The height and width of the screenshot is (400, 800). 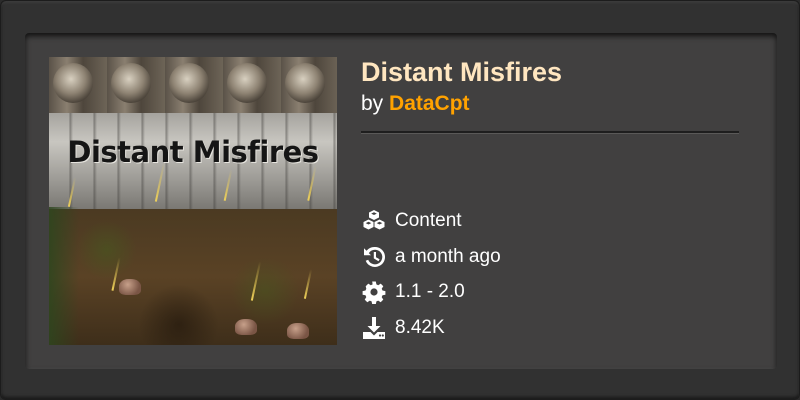 I want to click on history-icon, so click(x=374, y=257).